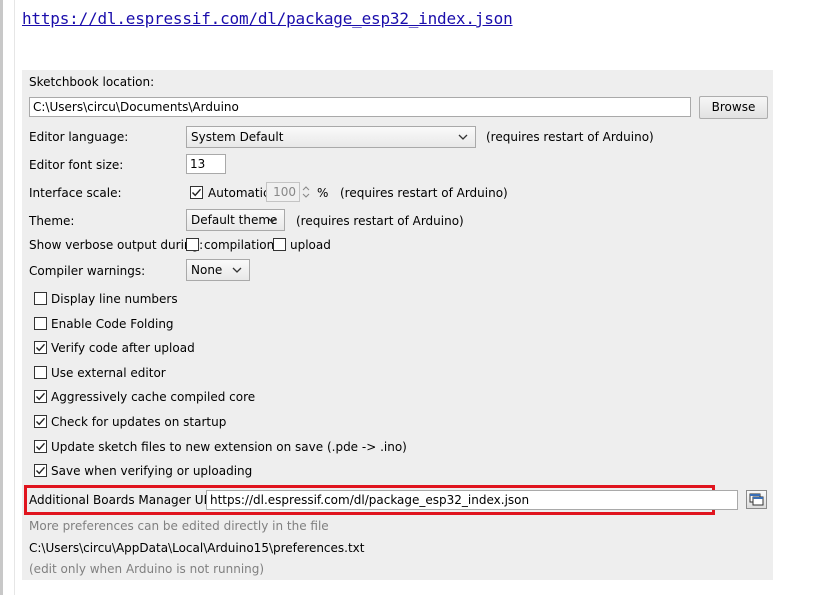 The width and height of the screenshot is (823, 595). Describe the element at coordinates (52, 221) in the screenshot. I see `theme-label: Theme:` at that location.